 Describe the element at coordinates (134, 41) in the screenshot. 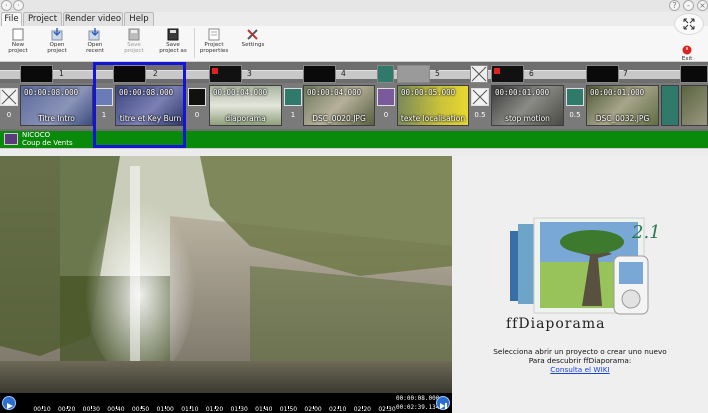

I see `save-project-button: Save project` at that location.